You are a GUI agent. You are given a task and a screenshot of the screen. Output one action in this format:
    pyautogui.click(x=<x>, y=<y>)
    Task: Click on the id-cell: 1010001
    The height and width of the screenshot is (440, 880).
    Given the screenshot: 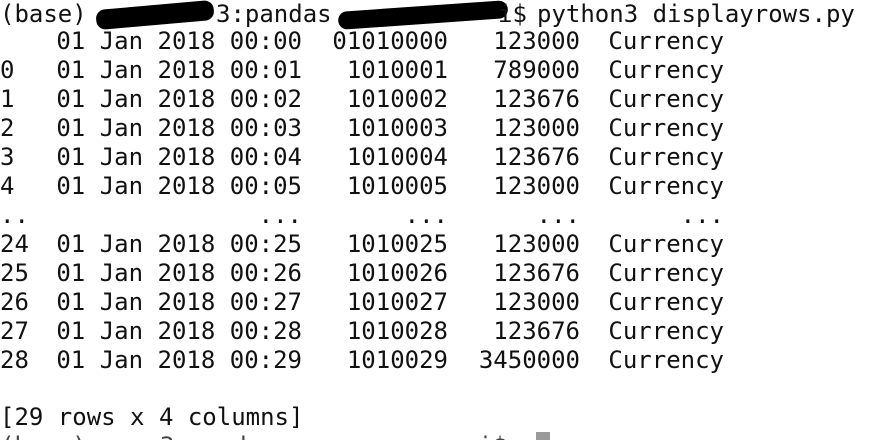 What is the action you would take?
    pyautogui.click(x=397, y=70)
    